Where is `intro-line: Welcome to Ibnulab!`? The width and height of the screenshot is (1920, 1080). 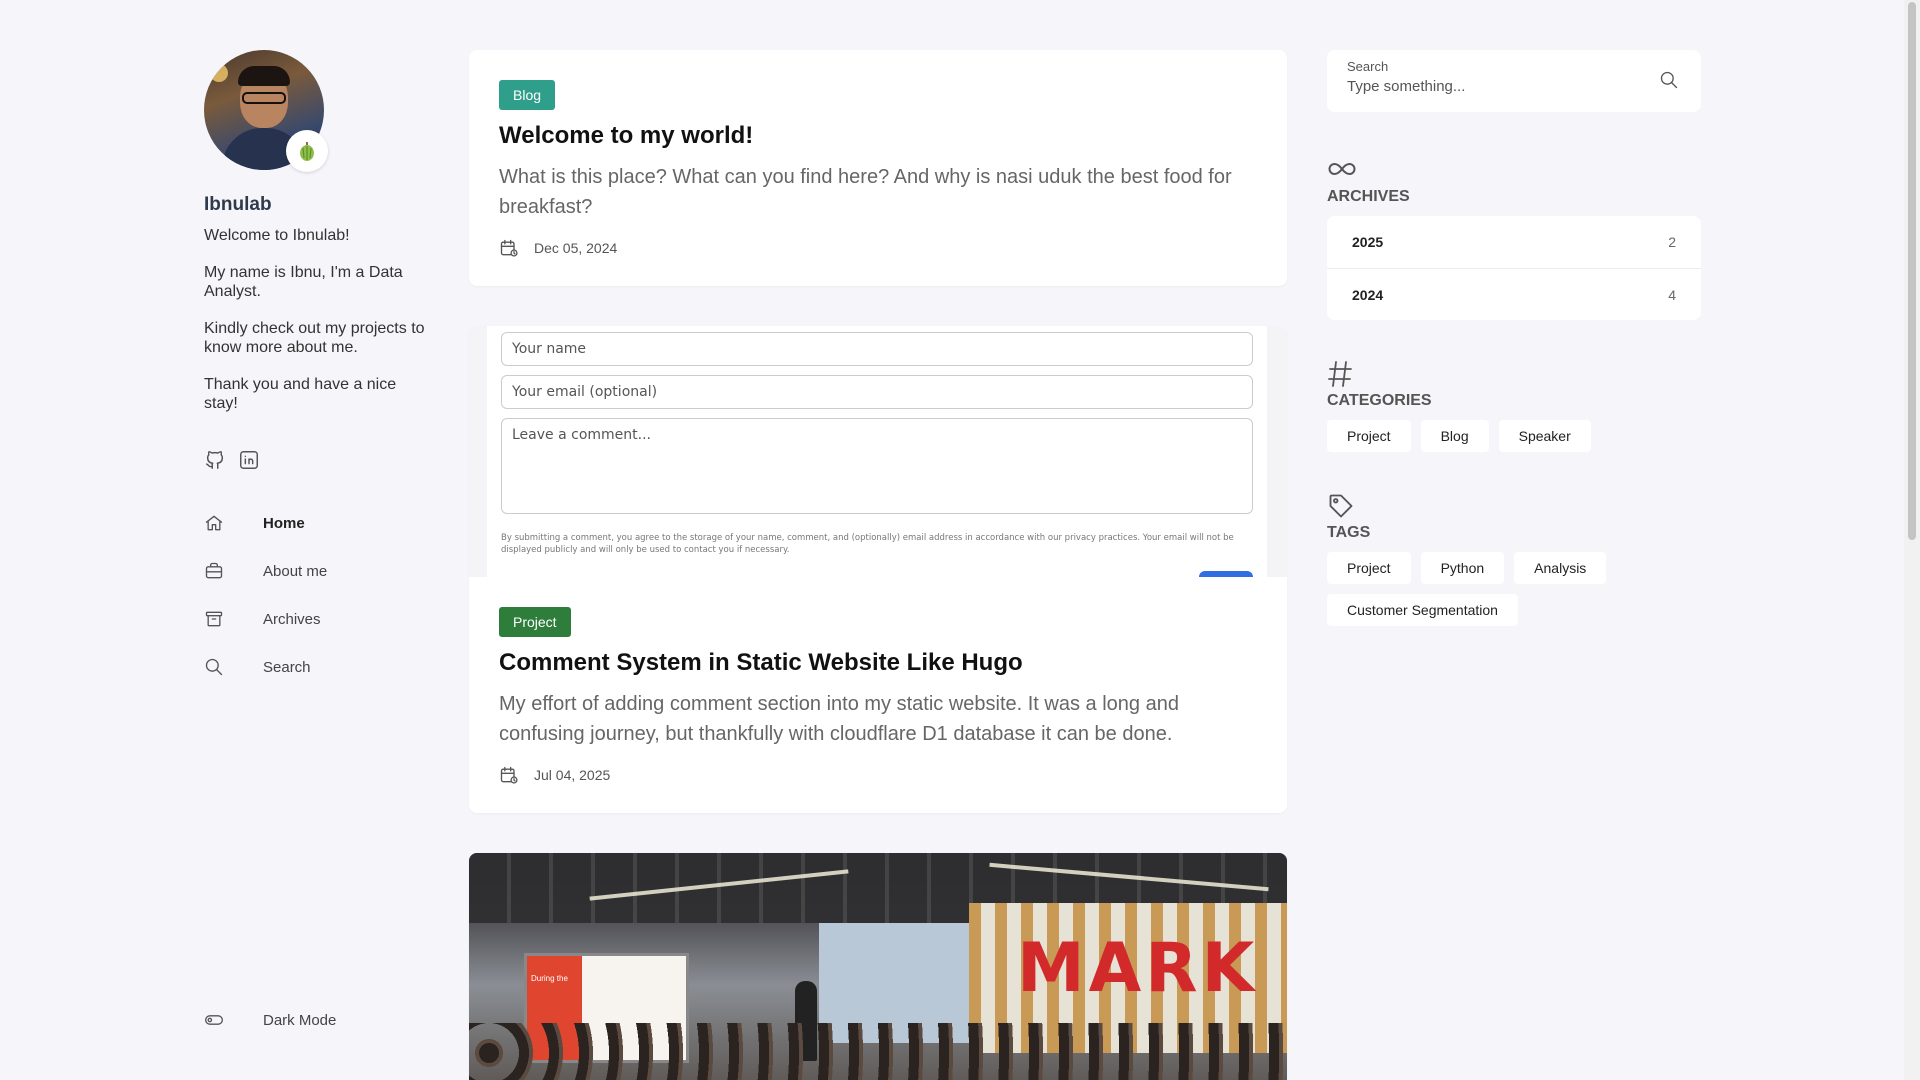
intro-line: Welcome to Ibnulab! is located at coordinates (277, 235).